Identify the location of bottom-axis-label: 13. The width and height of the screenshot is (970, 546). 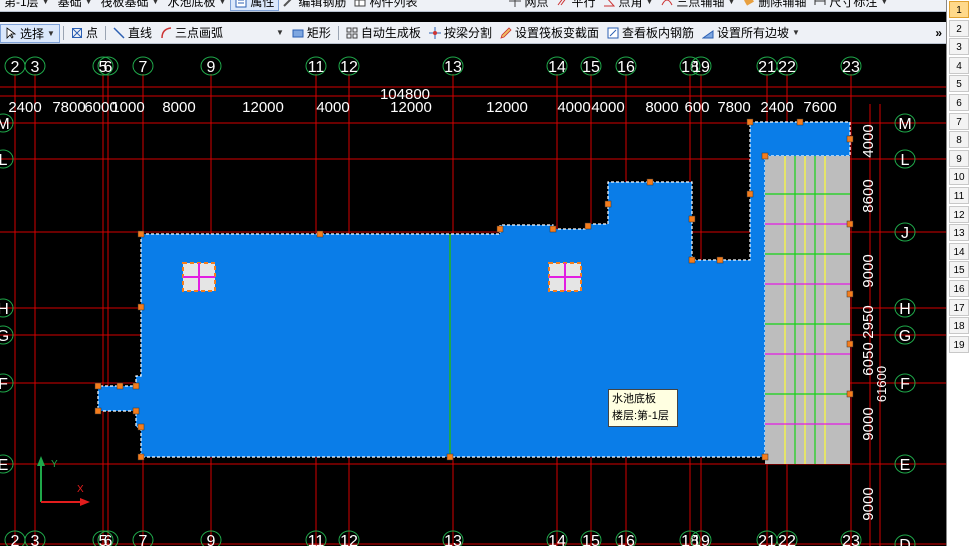
(453, 539).